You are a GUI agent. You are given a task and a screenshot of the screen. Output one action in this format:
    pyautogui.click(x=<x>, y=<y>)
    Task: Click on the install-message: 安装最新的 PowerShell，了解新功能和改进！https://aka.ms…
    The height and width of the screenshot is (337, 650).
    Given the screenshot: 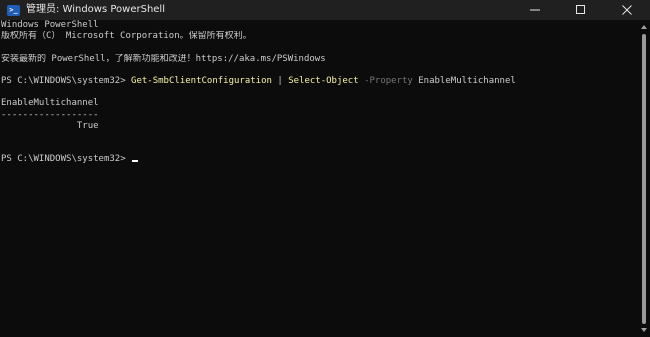 What is the action you would take?
    pyautogui.click(x=163, y=58)
    